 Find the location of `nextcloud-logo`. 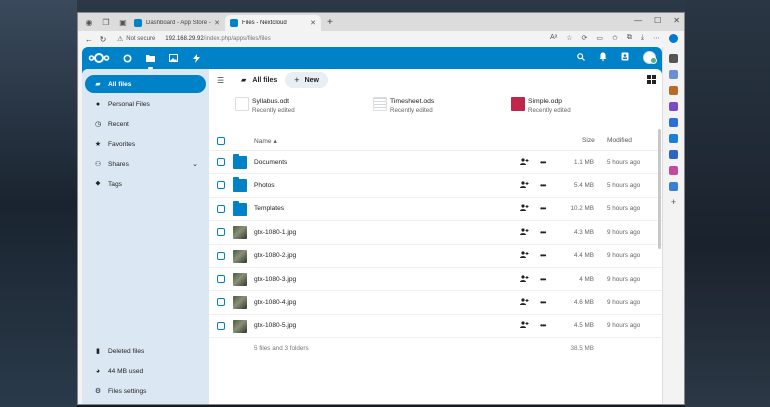

nextcloud-logo is located at coordinates (99, 58).